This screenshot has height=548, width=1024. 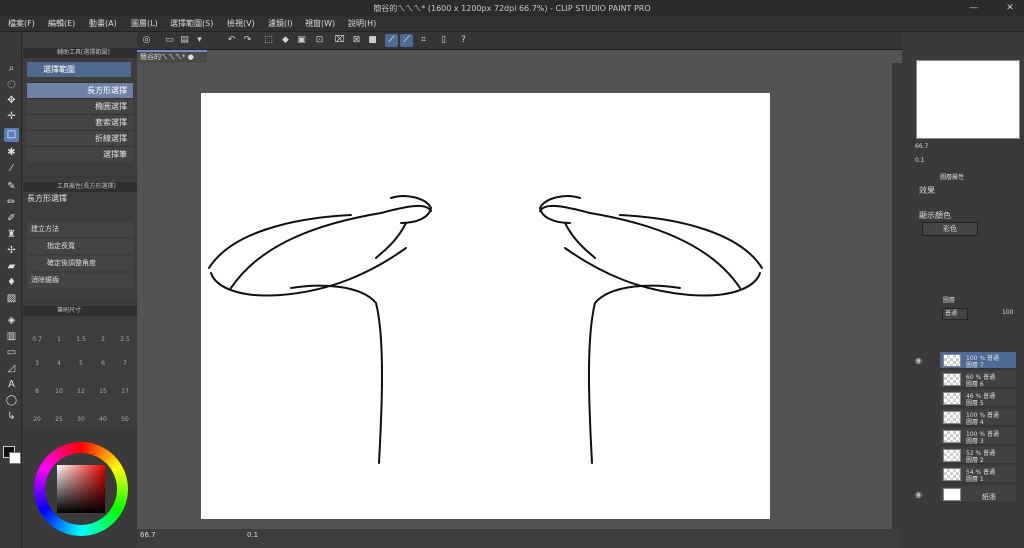 What do you see at coordinates (268, 40) in the screenshot?
I see `clear-selection-icon: ⬚` at bounding box center [268, 40].